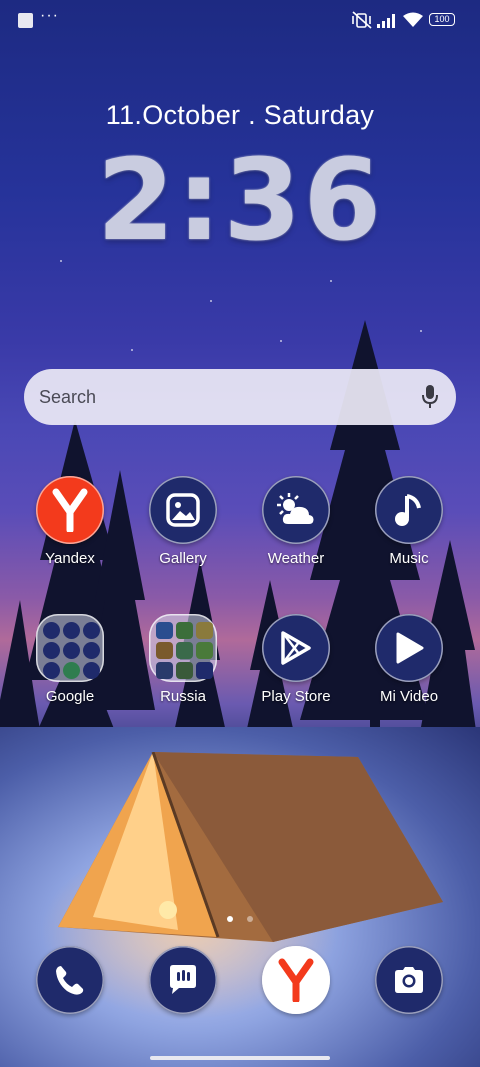 The height and width of the screenshot is (1067, 480). What do you see at coordinates (240, 397) in the screenshot?
I see `search-bar: Search` at bounding box center [240, 397].